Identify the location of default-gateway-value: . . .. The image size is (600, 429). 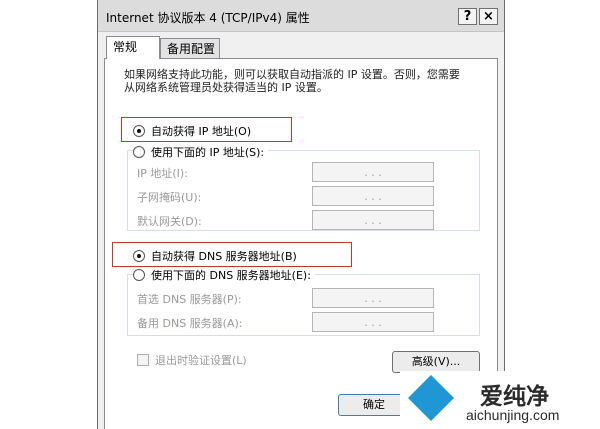
(373, 220).